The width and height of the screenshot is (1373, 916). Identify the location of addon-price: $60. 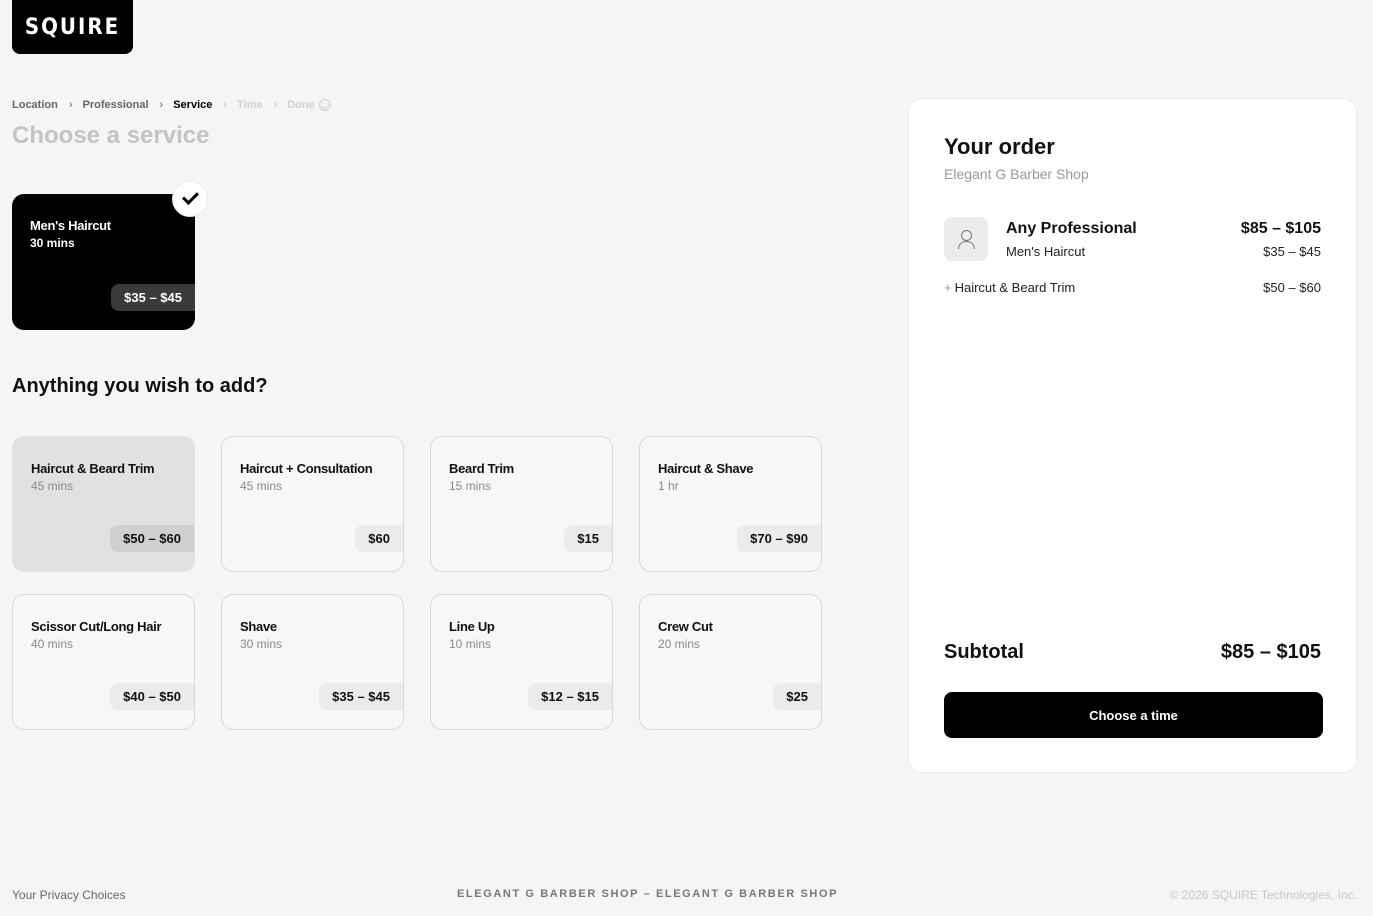
(379, 538).